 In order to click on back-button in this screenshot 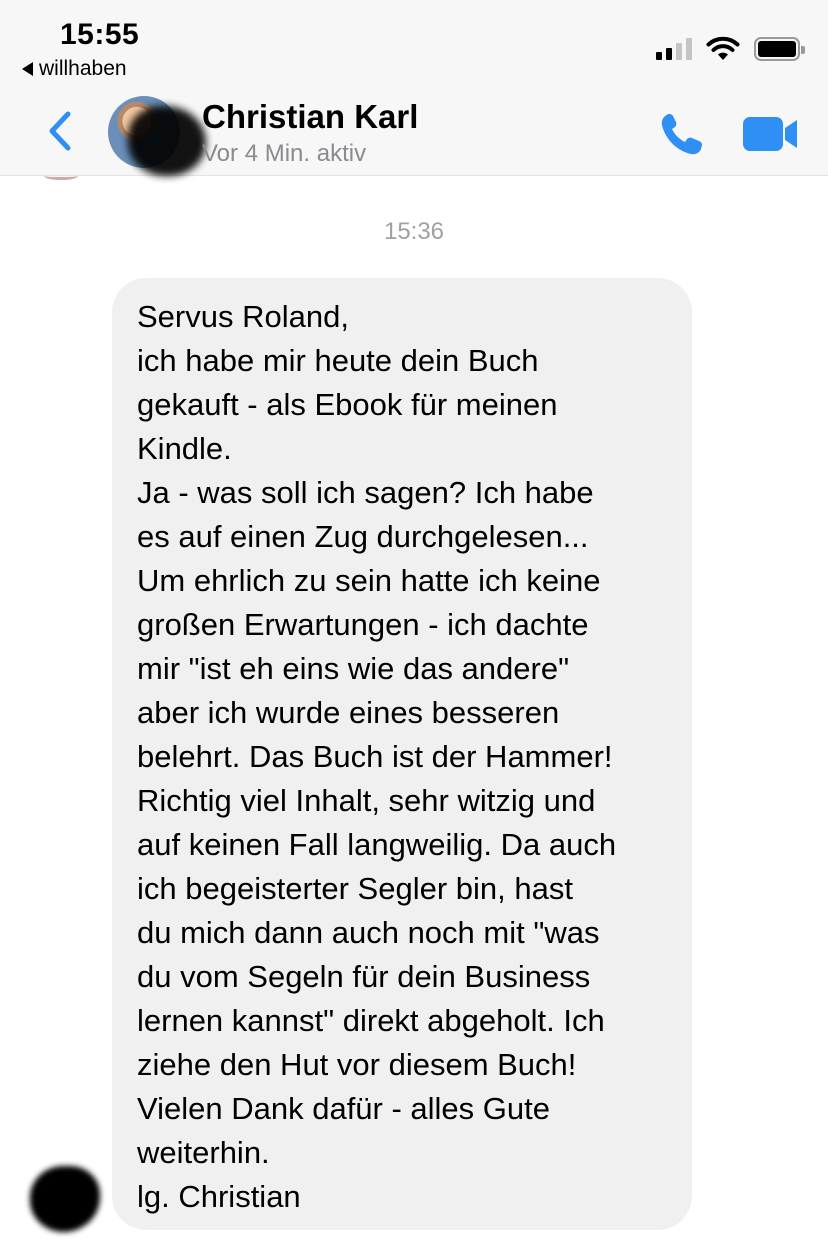, I will do `click(60, 131)`.